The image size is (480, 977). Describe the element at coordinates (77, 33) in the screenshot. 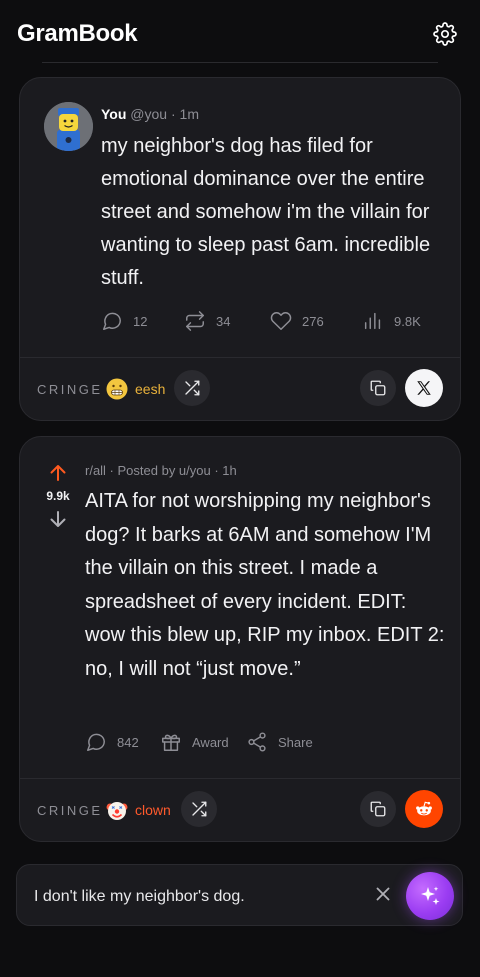

I see `app-title: GramBook` at that location.